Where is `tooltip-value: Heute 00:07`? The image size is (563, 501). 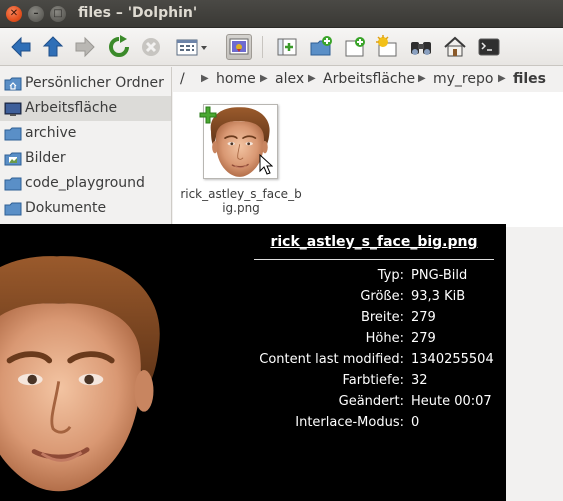 tooltip-value: Heute 00:07 is located at coordinates (451, 401).